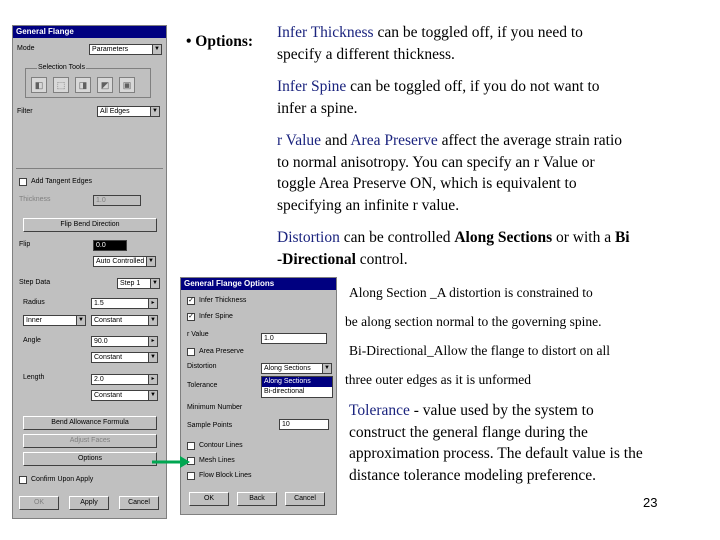 The image size is (720, 540). What do you see at coordinates (81, 320) in the screenshot?
I see `radius-side-dropdown-icon: ▼` at bounding box center [81, 320].